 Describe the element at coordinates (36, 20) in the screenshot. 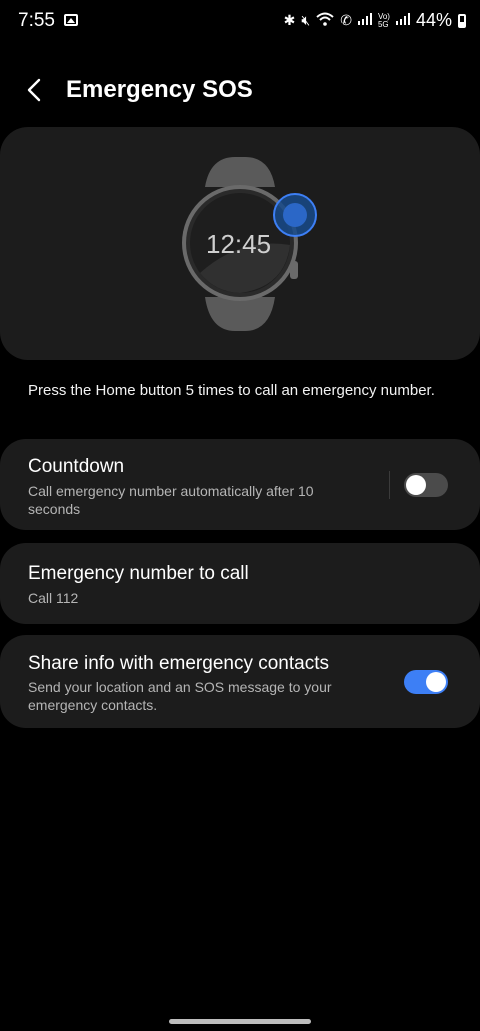

I see `status-time: 7:55` at that location.